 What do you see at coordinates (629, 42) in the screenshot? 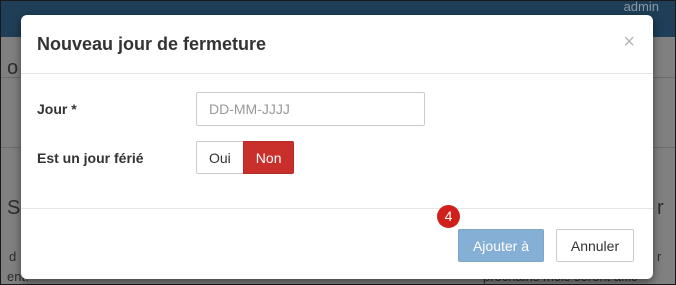
I see `close-icon: ×` at bounding box center [629, 42].